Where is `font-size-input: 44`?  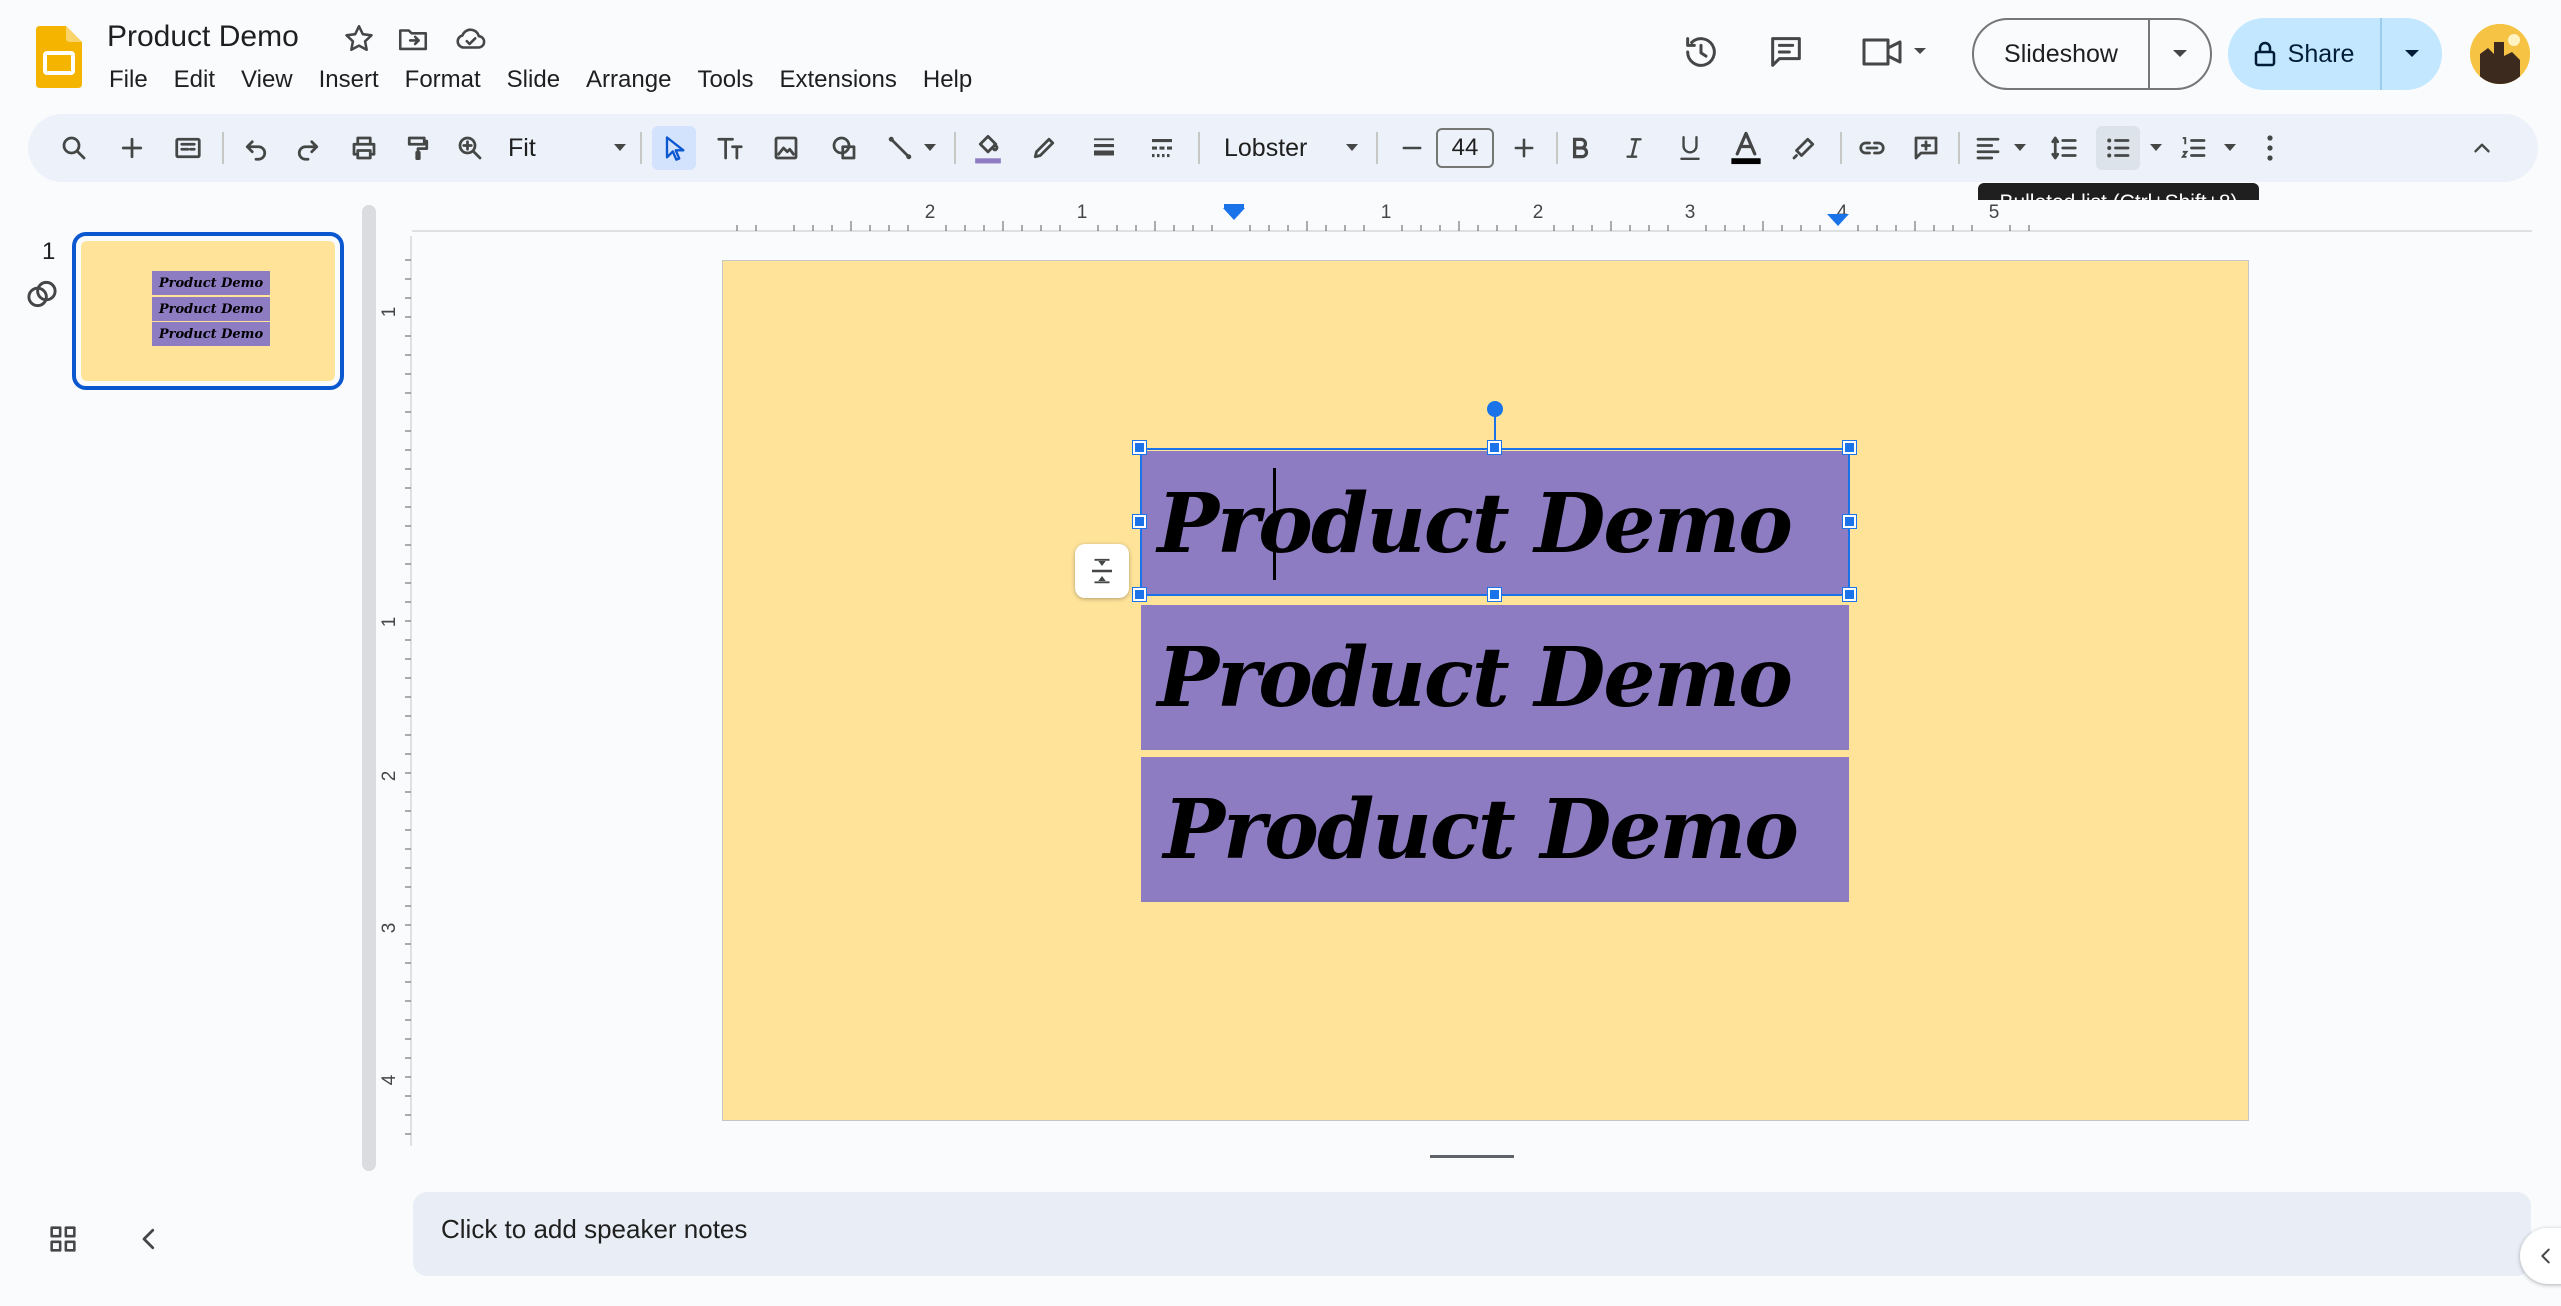 font-size-input: 44 is located at coordinates (1465, 148).